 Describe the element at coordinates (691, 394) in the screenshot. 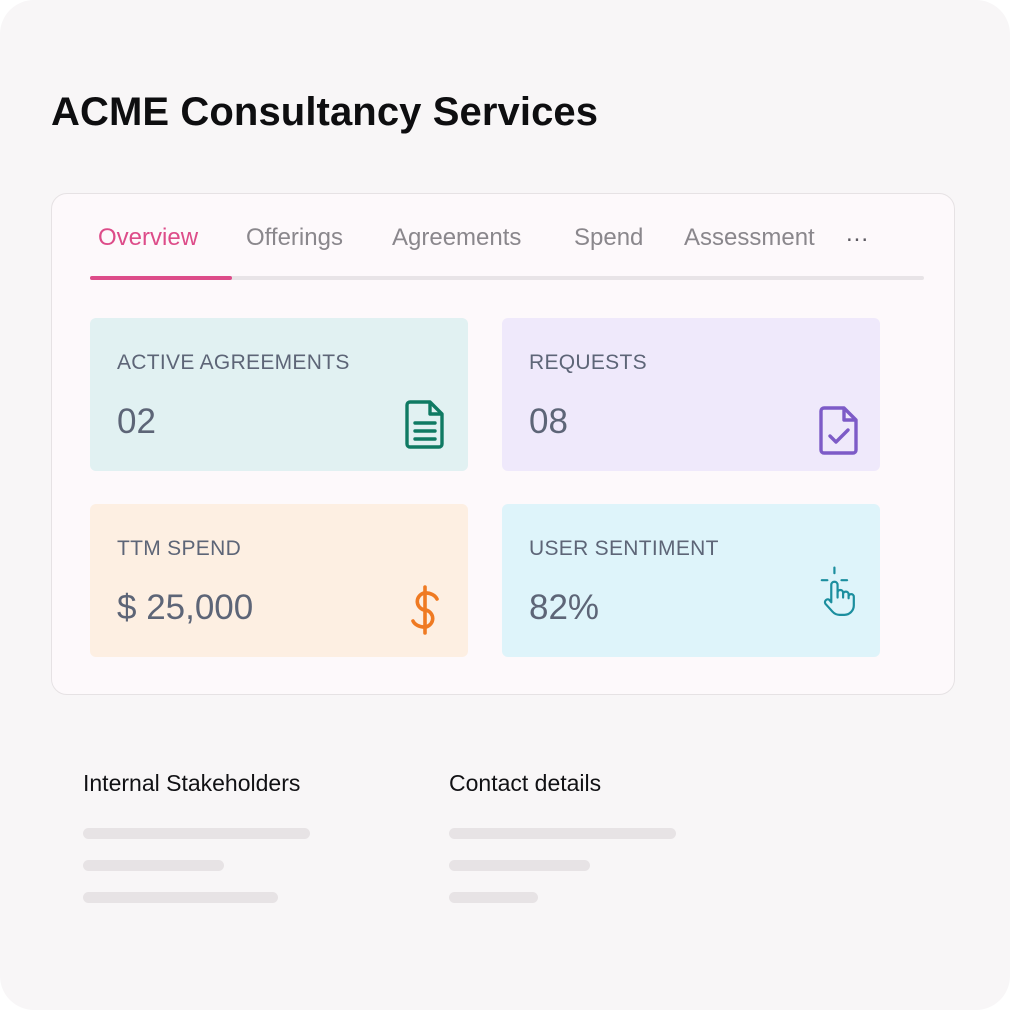

I see `stat-card-requests: REQUESTS 08` at that location.